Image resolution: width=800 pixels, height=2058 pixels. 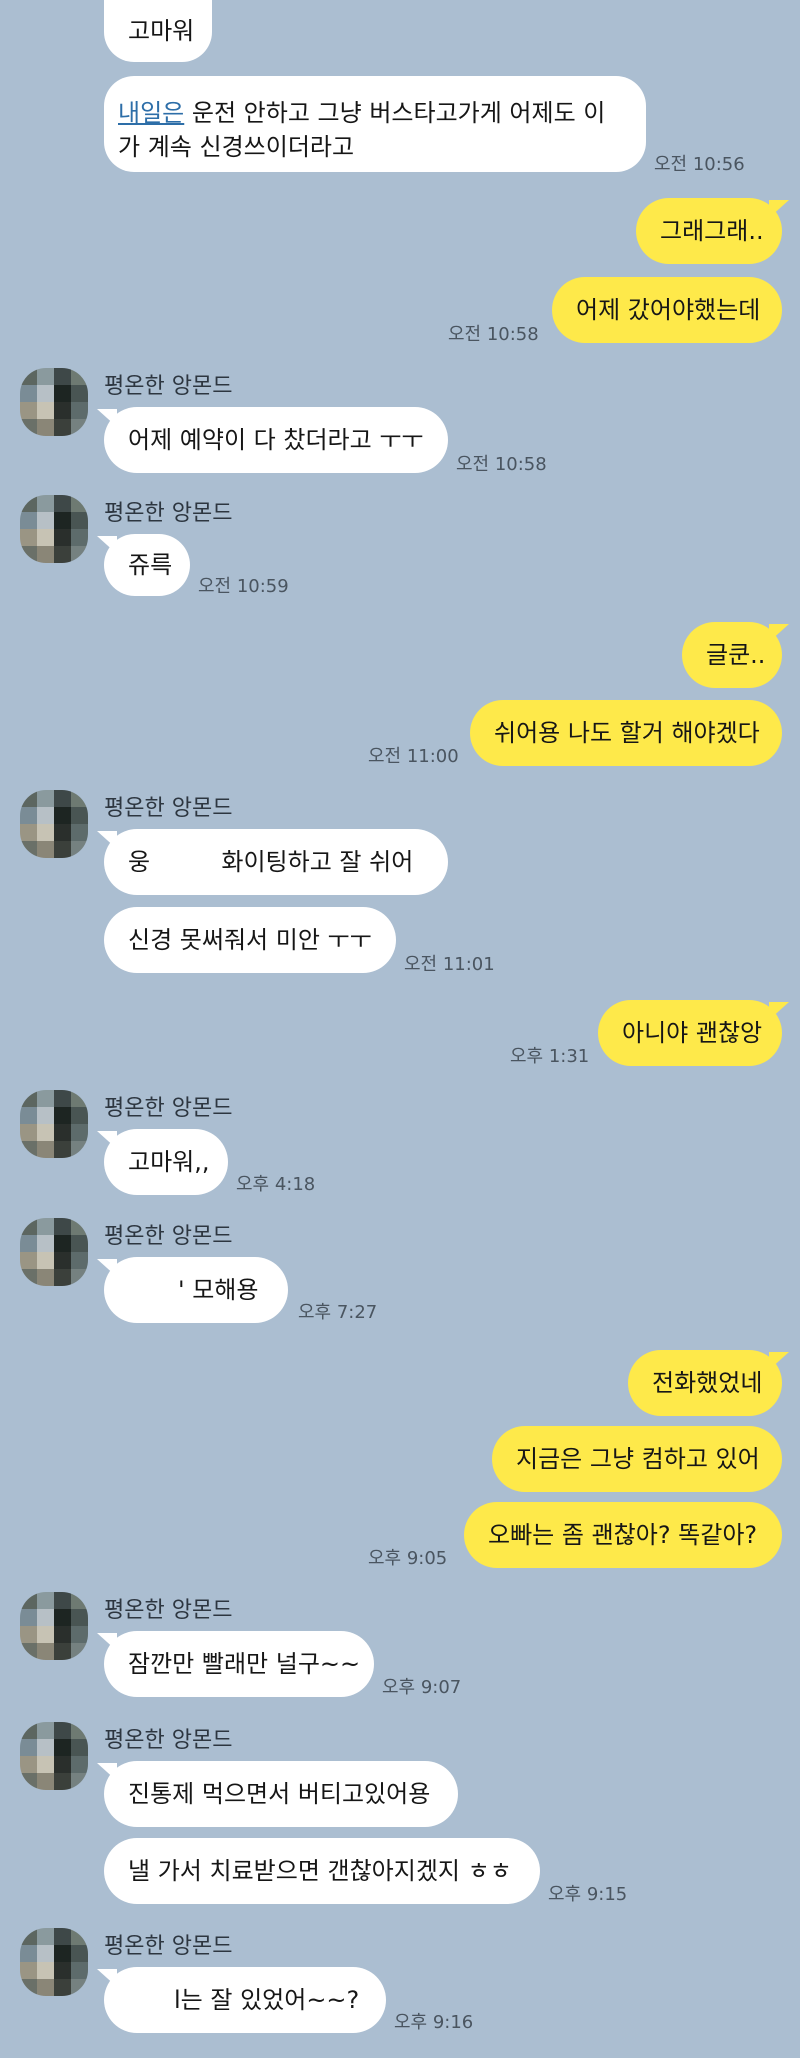 I want to click on message-text: ' 모해용, so click(x=218, y=1290).